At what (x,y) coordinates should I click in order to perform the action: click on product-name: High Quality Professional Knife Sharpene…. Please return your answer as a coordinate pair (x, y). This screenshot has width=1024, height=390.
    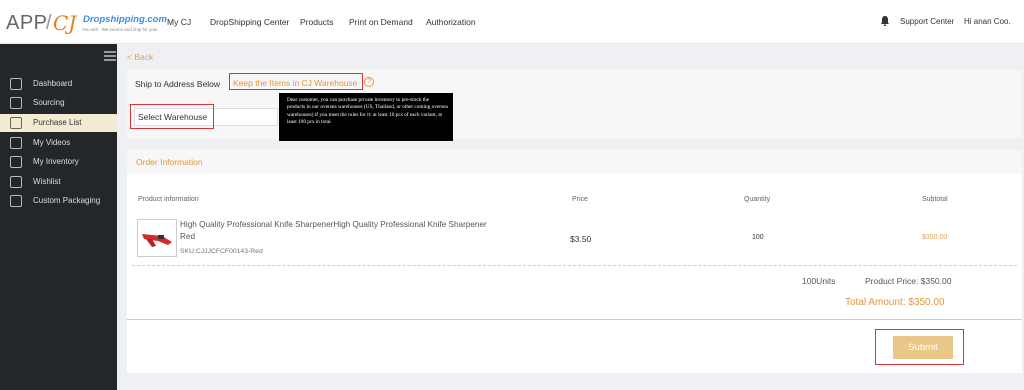
    Looking at the image, I should click on (340, 230).